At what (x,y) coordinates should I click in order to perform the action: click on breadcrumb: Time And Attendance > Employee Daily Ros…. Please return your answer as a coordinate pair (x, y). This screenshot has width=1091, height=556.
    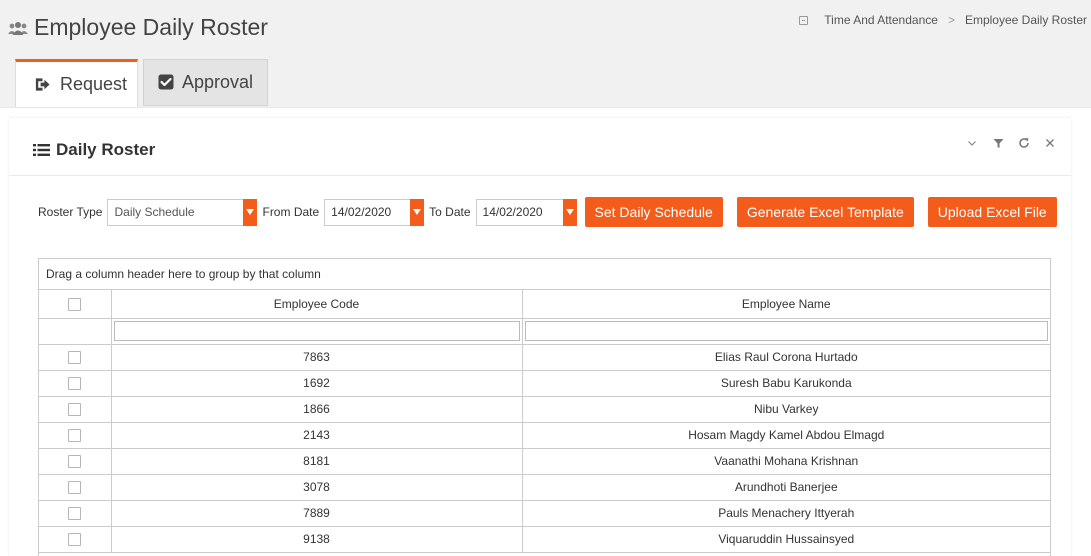
    Looking at the image, I should click on (943, 20).